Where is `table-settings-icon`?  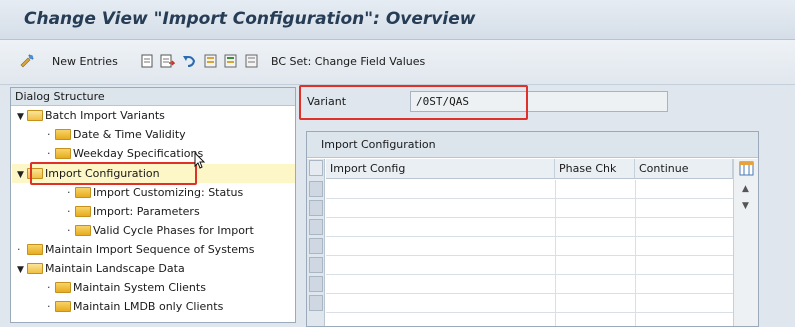 table-settings-icon is located at coordinates (746, 168).